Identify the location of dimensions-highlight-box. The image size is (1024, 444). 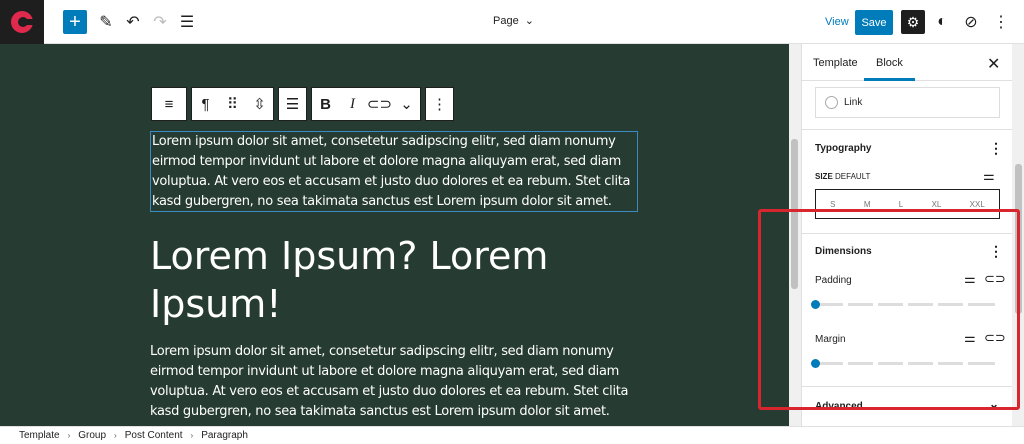
(889, 309).